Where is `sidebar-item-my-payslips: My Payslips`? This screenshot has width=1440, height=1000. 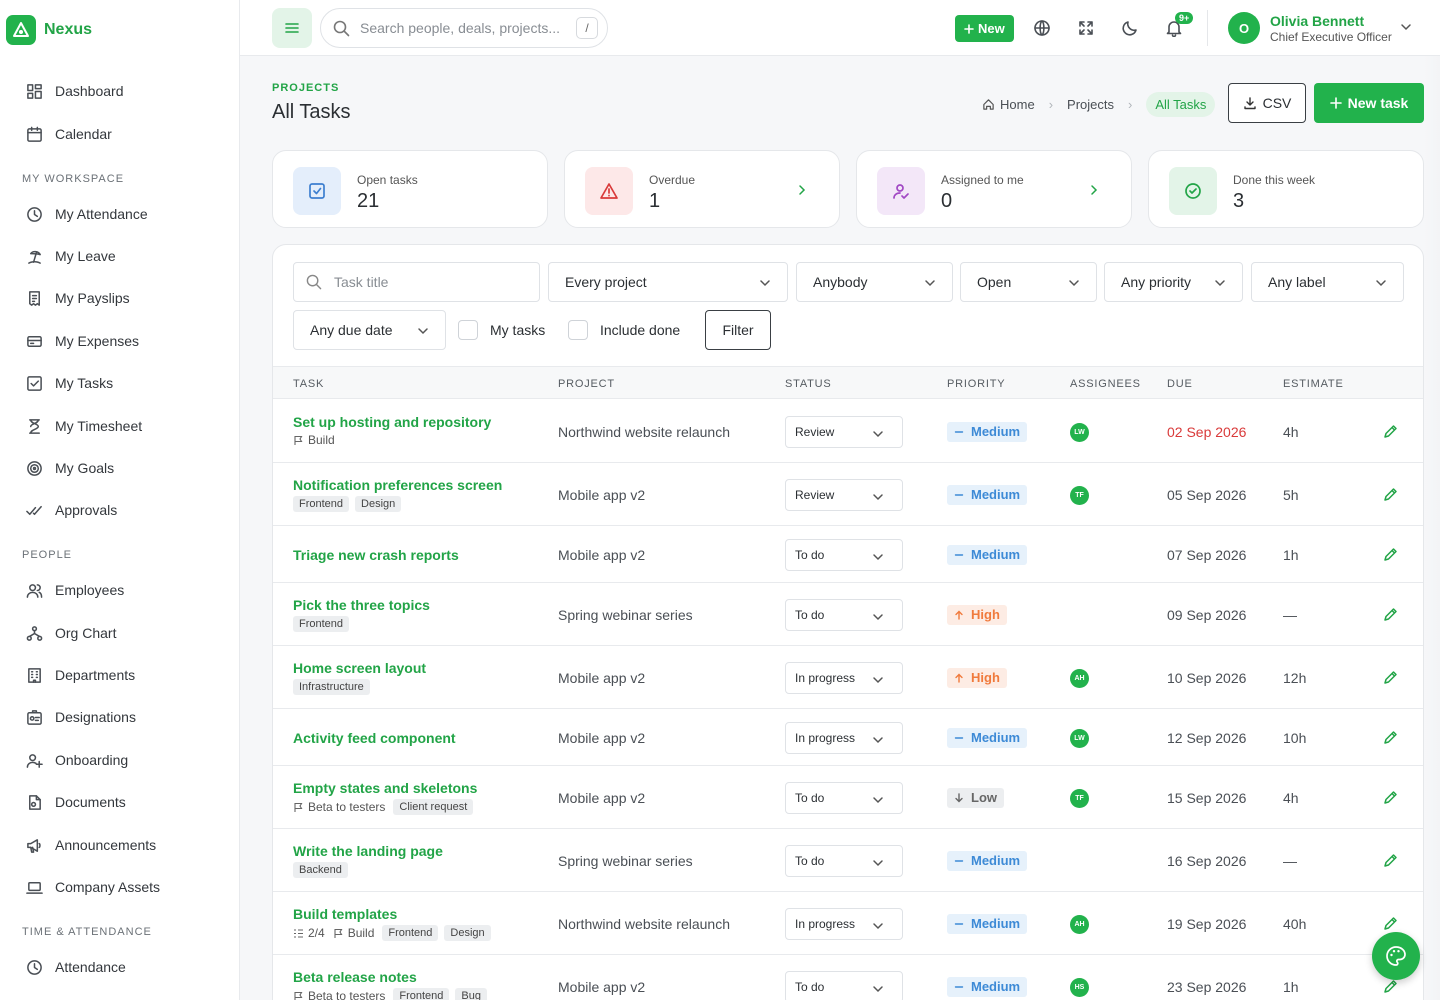 sidebar-item-my-payslips: My Payslips is located at coordinates (78, 298).